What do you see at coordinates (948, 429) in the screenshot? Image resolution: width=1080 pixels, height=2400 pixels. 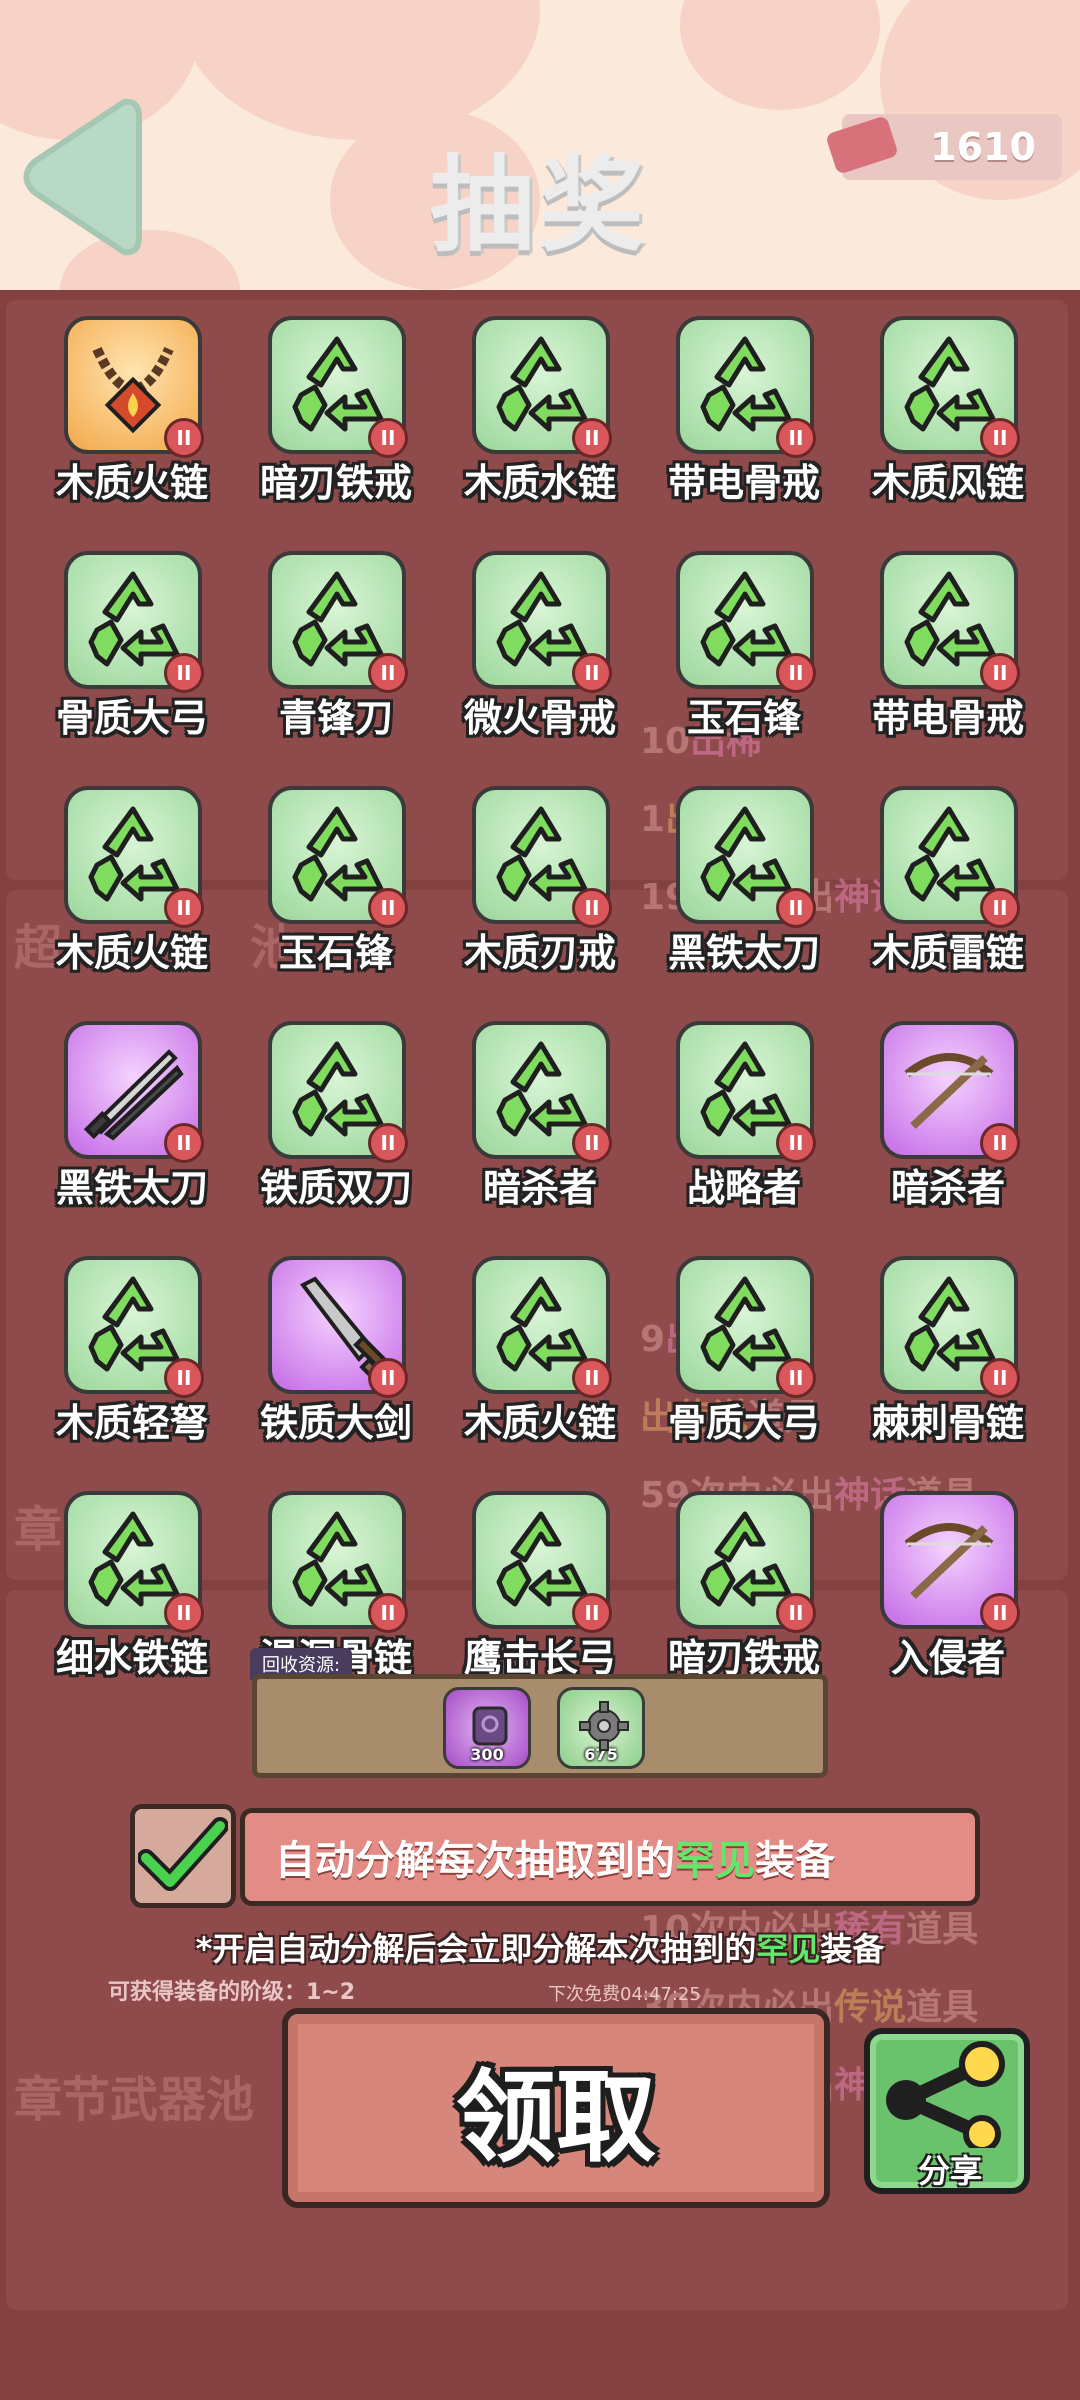 I see `reward-item: II 木质风链` at bounding box center [948, 429].